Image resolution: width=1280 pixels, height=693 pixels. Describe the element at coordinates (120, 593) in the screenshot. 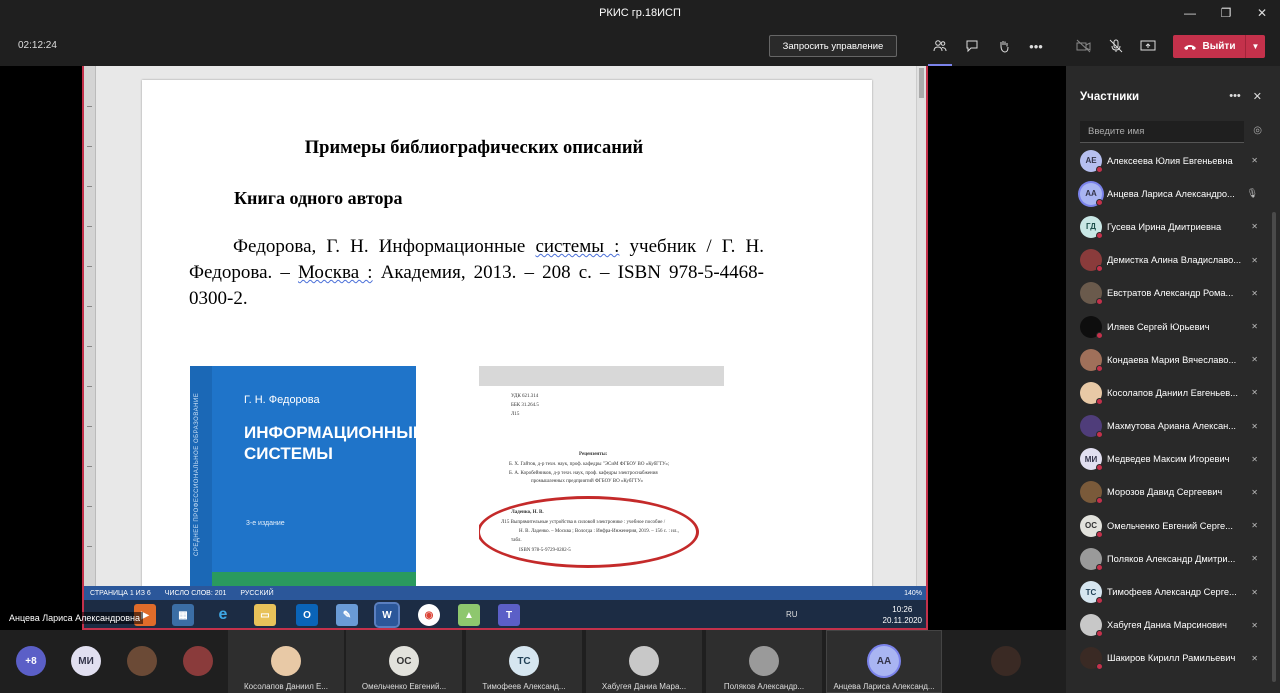

I see `page-count: СТРАНИЦА 1 ИЗ 6` at that location.